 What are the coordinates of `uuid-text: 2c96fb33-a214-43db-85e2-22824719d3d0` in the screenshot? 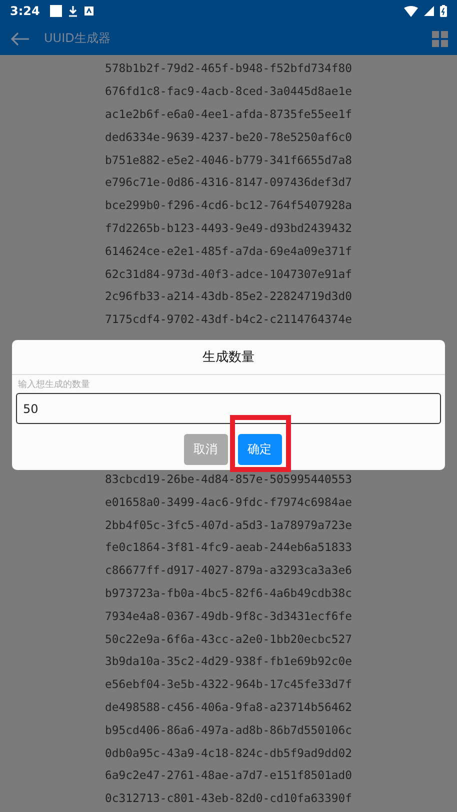 It's located at (228, 296).